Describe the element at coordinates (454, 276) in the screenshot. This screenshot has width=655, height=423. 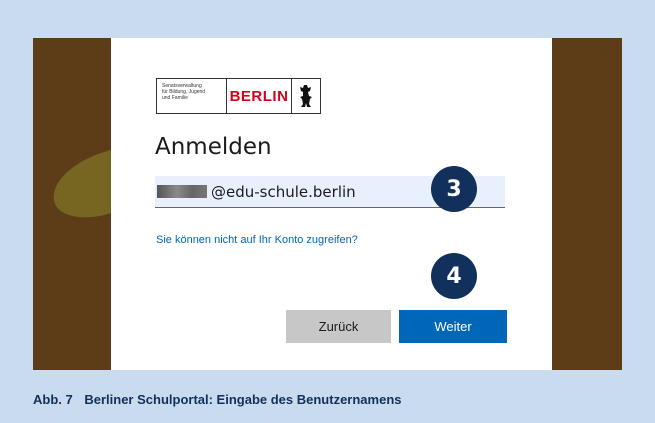
I see `step-marker-4: 4` at that location.